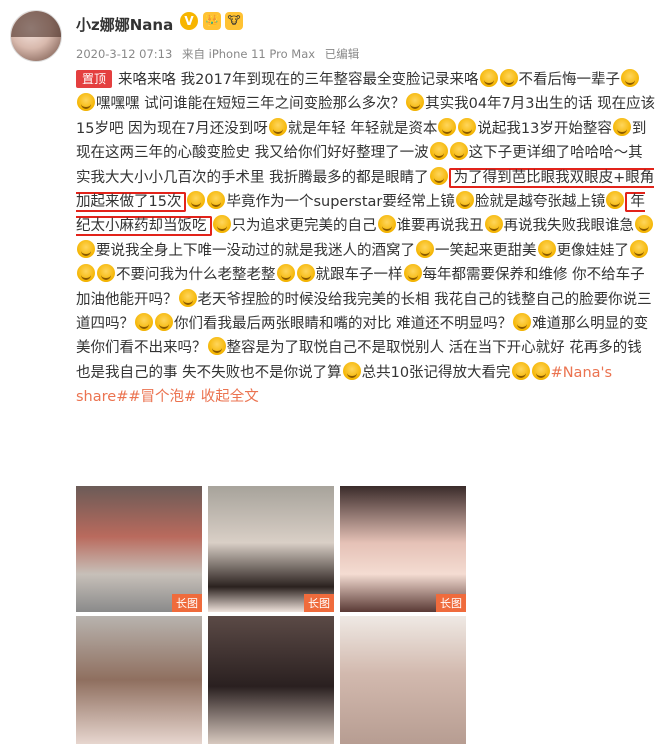 This screenshot has width=660, height=744. I want to click on post-text-segment: 更像娃娃了, so click(593, 250).